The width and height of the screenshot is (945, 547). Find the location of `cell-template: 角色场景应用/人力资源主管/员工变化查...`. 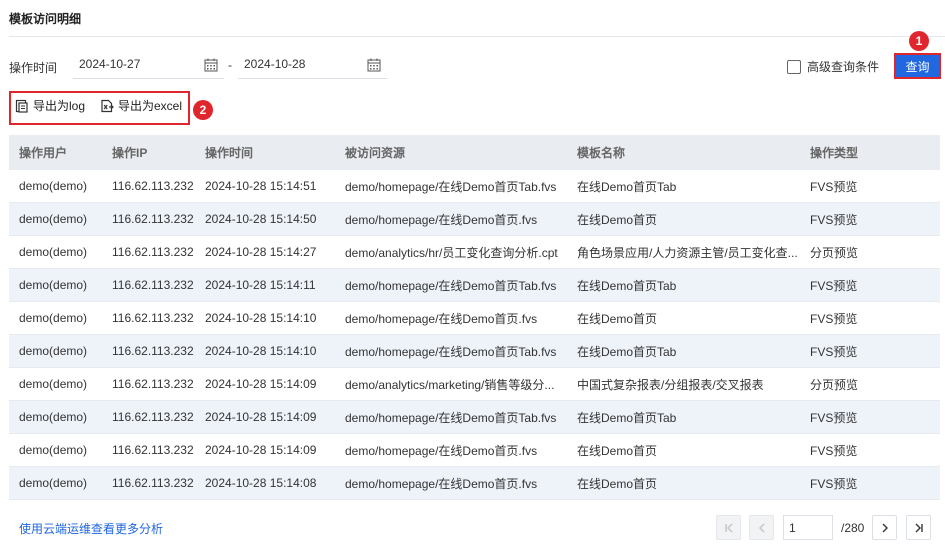

cell-template: 角色场景应用/人力资源主管/员工变化查... is located at coordinates (687, 252).